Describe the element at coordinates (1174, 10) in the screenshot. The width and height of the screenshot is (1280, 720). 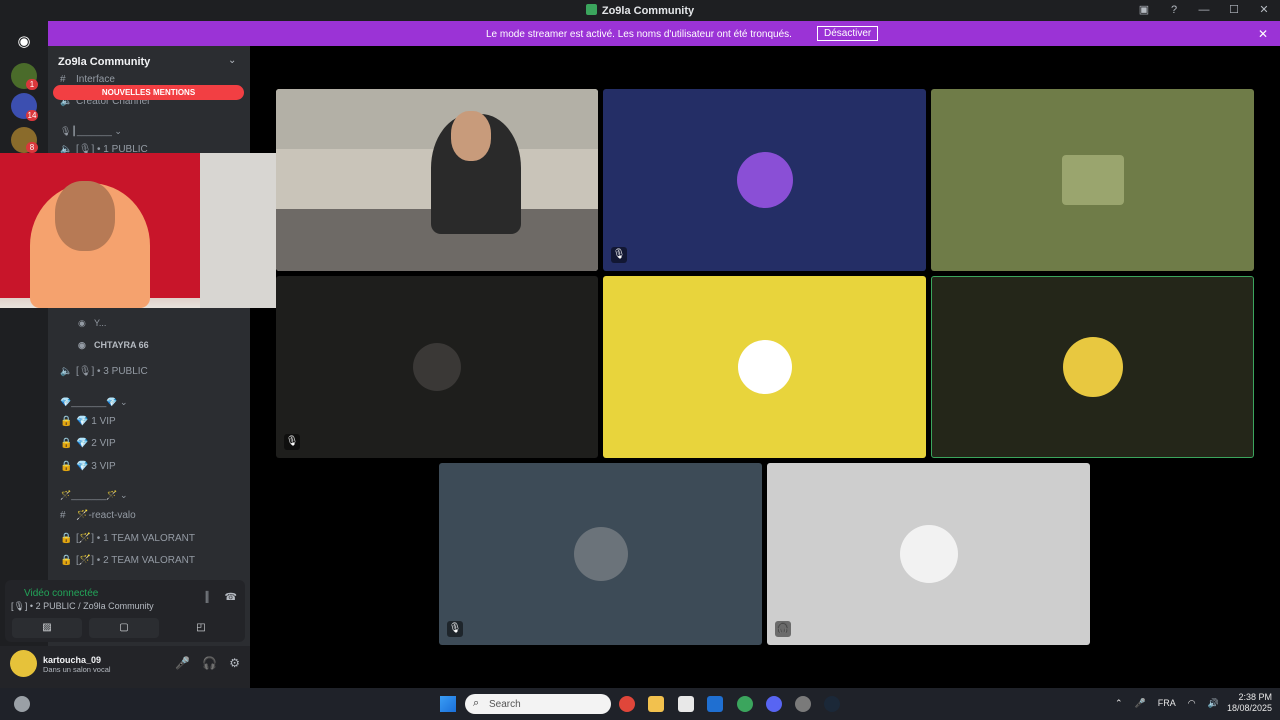
I see `help-icon: ?` at that location.